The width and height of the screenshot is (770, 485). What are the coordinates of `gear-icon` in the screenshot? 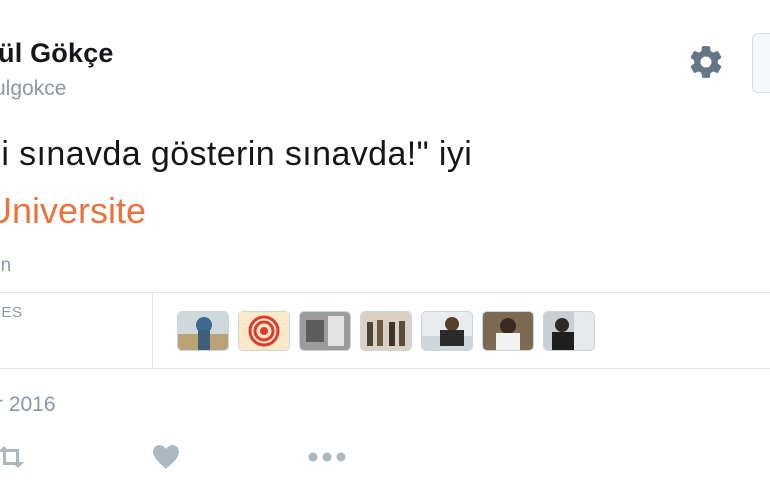 It's located at (706, 62).